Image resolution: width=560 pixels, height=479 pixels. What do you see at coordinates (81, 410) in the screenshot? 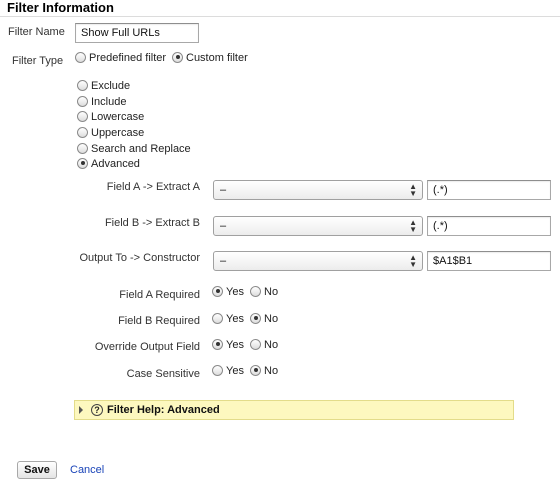
I see `expand-triangle-icon` at bounding box center [81, 410].